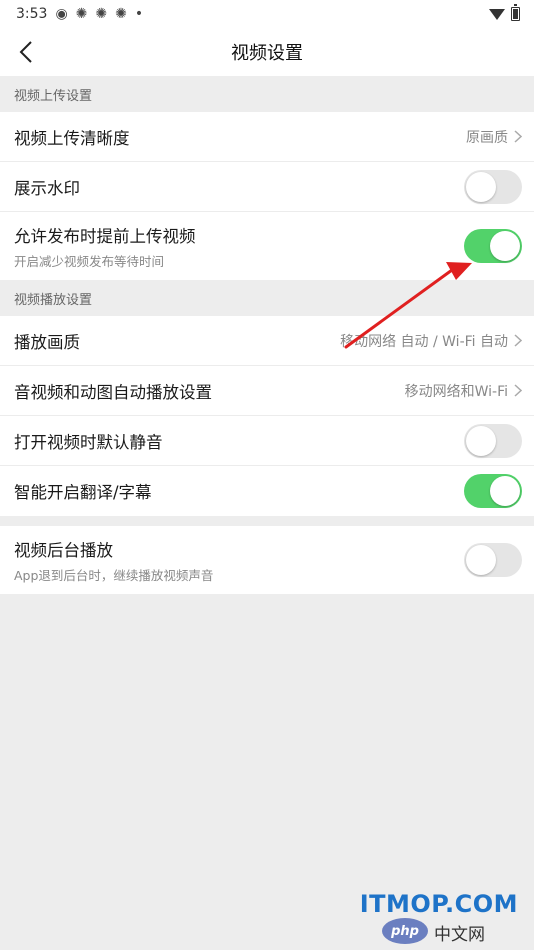 Image resolution: width=534 pixels, height=950 pixels. Describe the element at coordinates (267, 560) in the screenshot. I see `background-play-row: 视频后台播放 App退到后台时，继续播放视频声音` at that location.